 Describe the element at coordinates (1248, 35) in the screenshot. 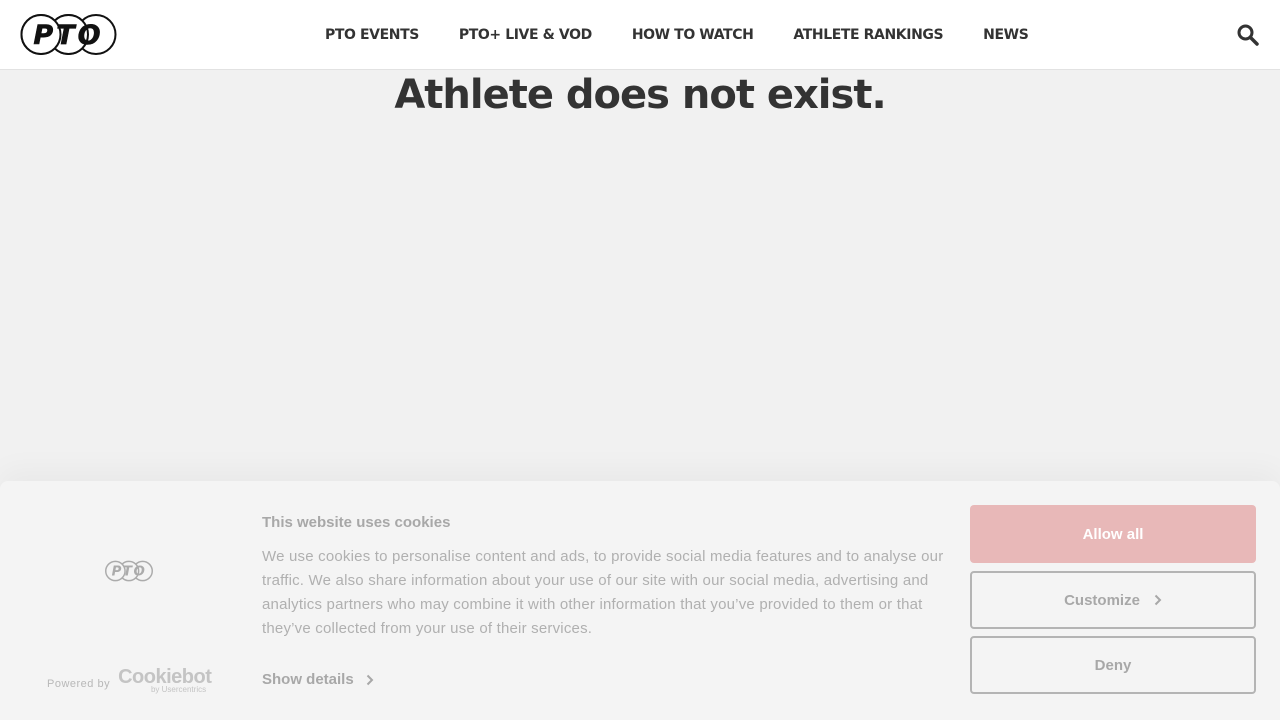

I see `search-icon` at that location.